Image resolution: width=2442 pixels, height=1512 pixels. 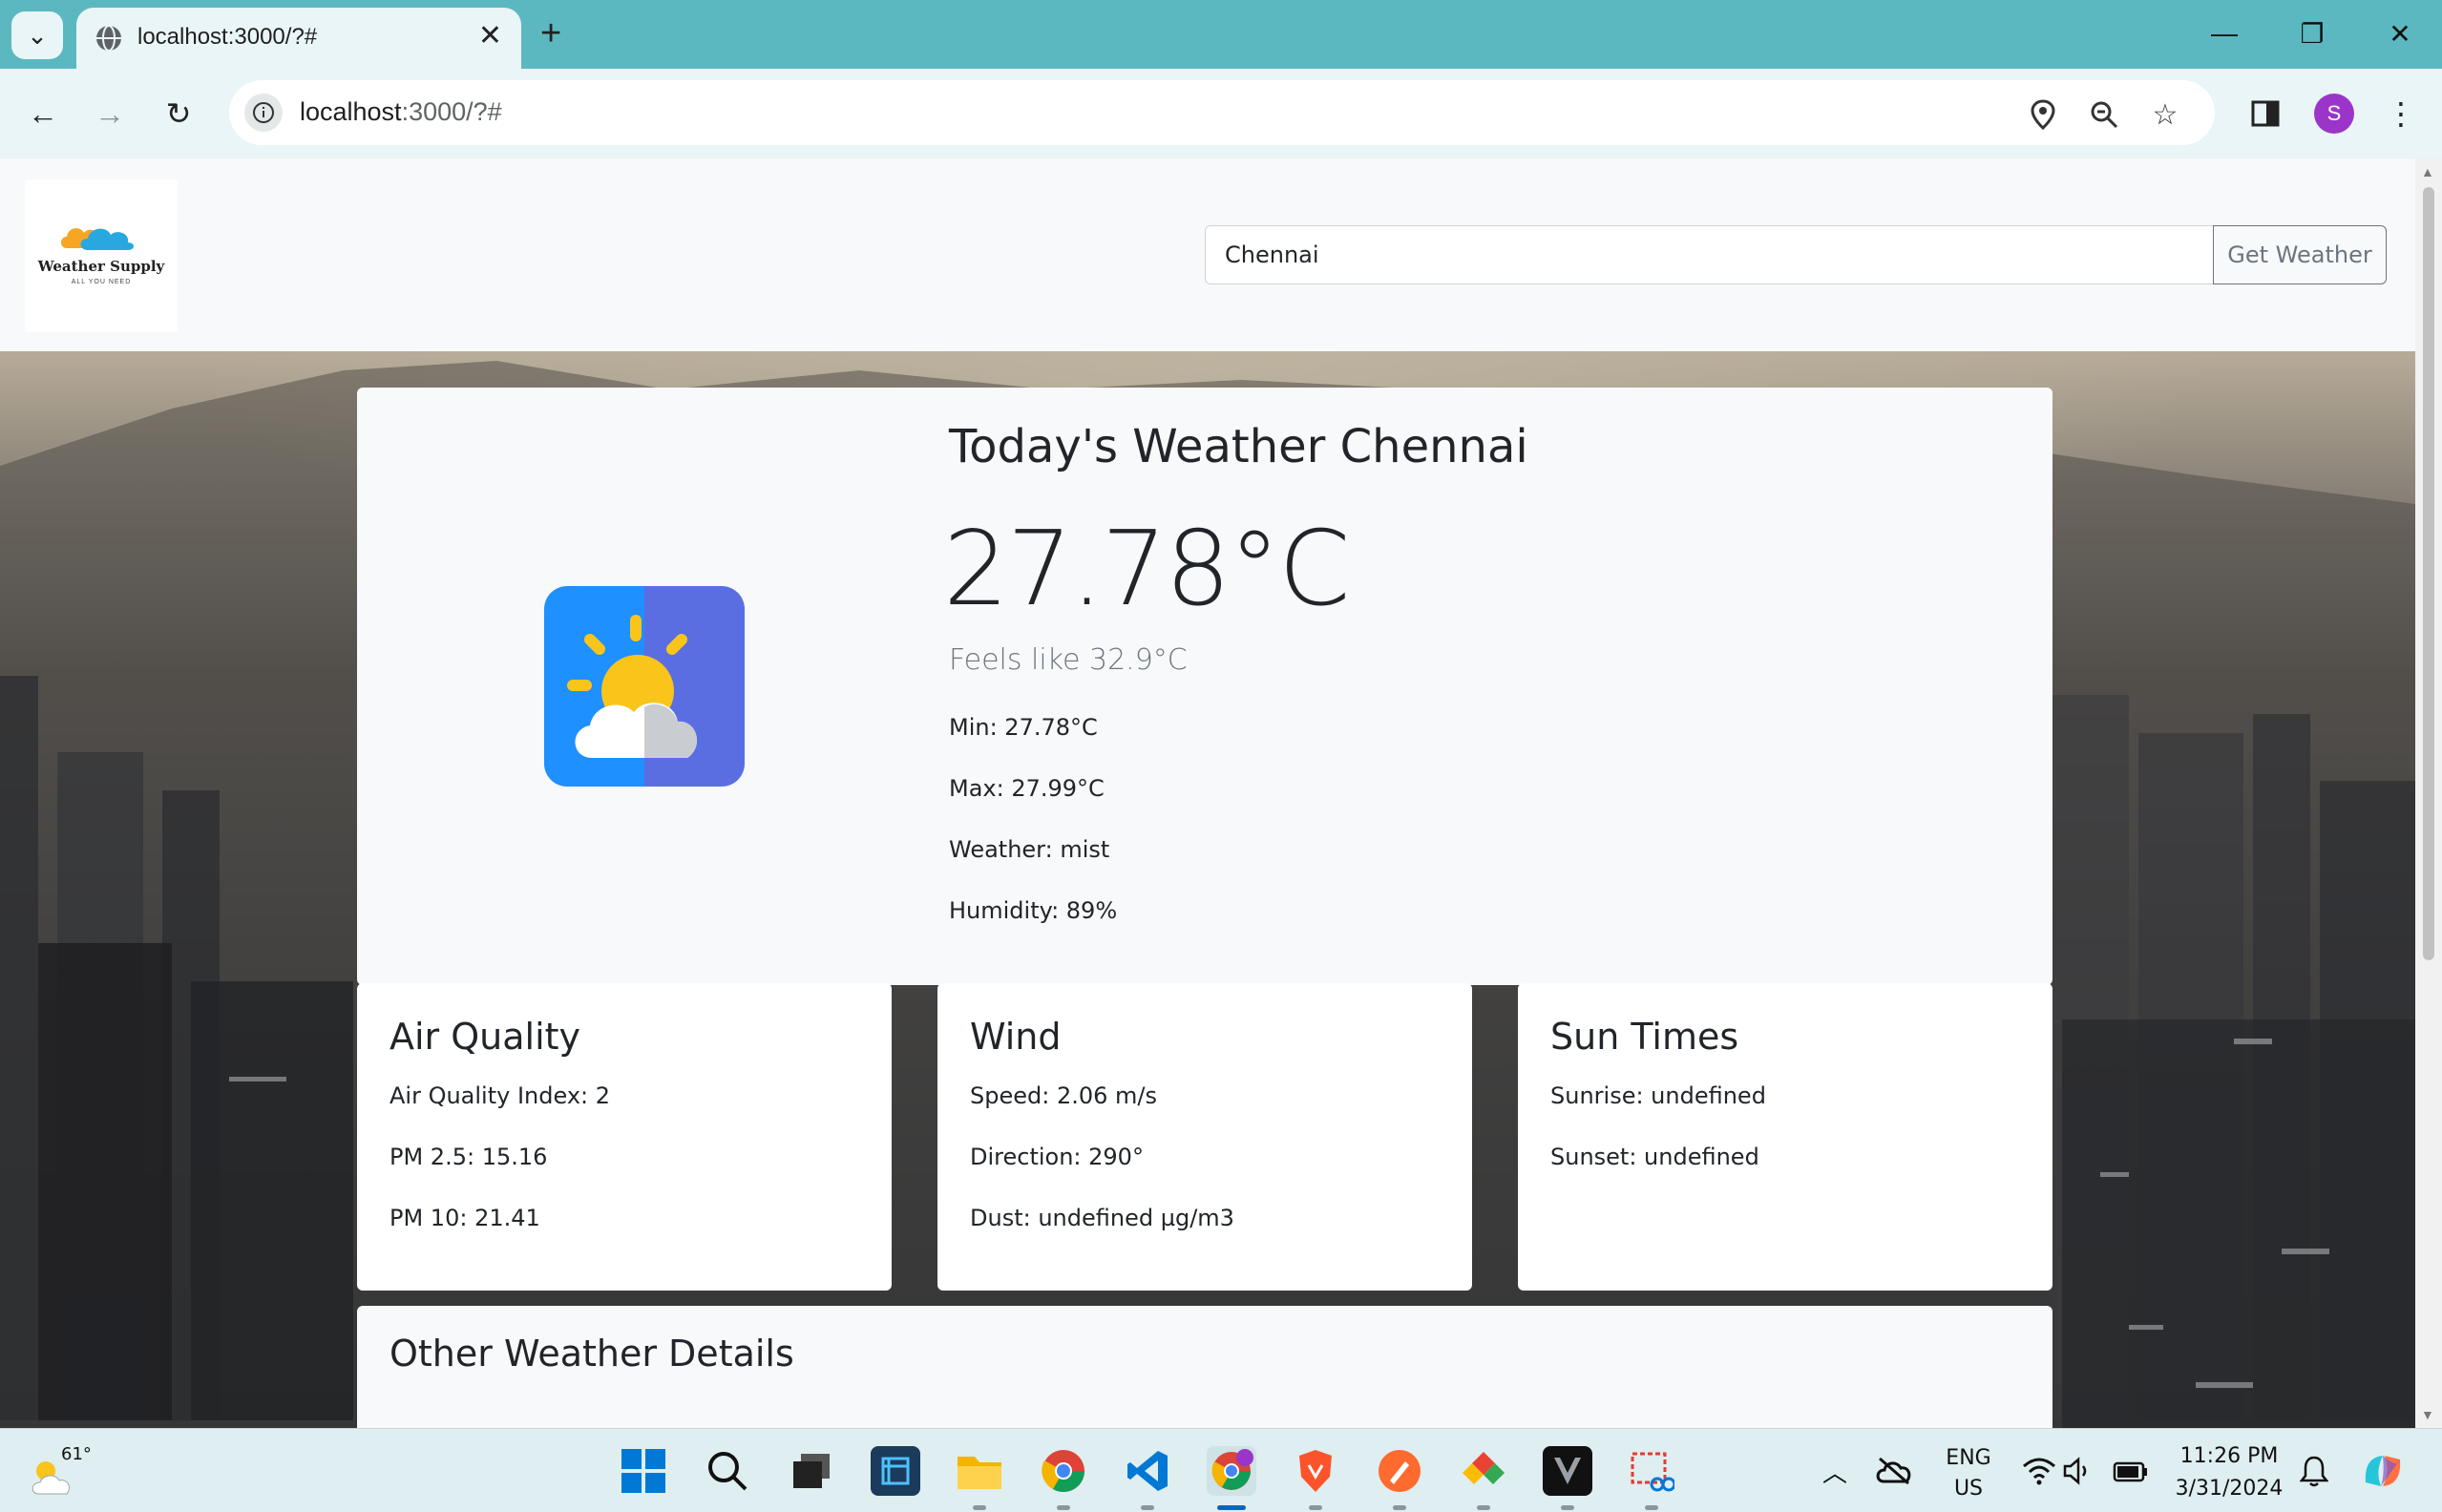 I want to click on wind-title: Wind, so click(x=1016, y=1037).